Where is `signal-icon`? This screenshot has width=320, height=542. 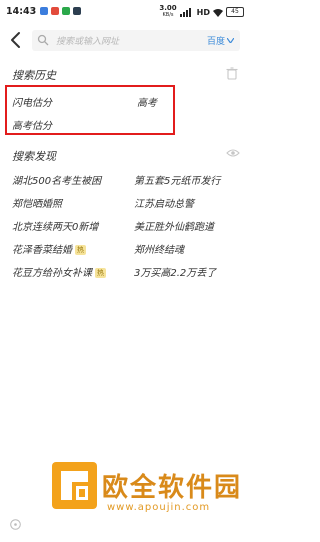 signal-icon is located at coordinates (185, 12).